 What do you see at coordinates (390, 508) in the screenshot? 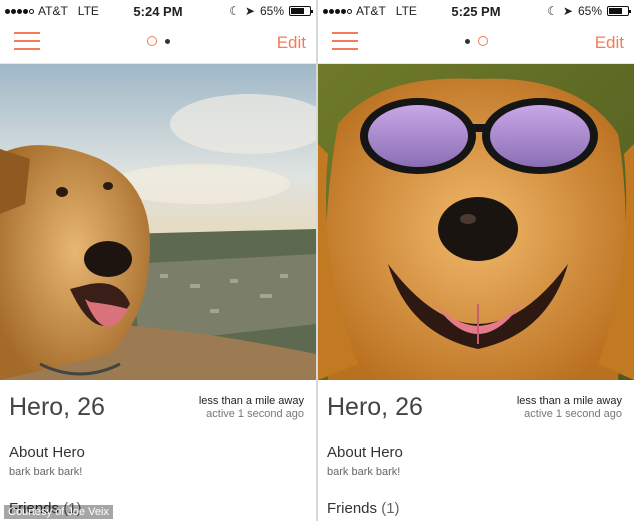
I see `friends-count: (1)` at bounding box center [390, 508].